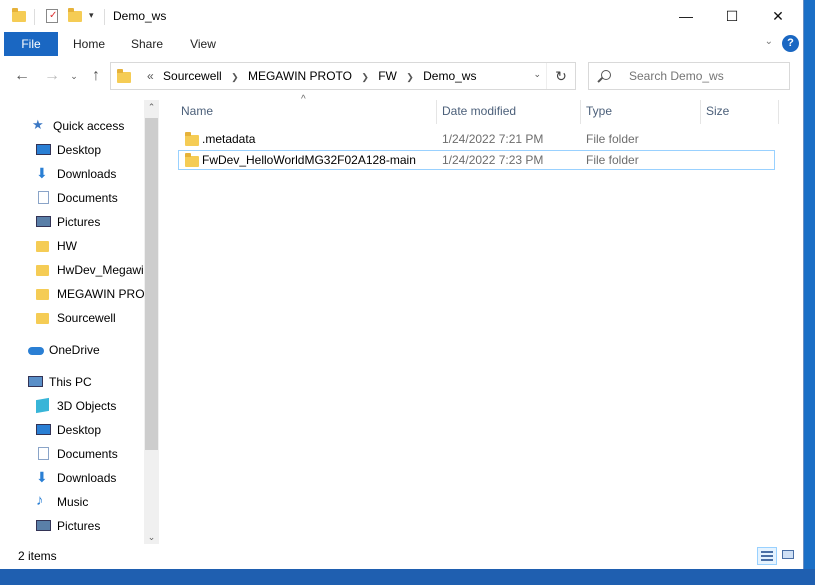  I want to click on sidebar-item-label: Music, so click(73, 502).